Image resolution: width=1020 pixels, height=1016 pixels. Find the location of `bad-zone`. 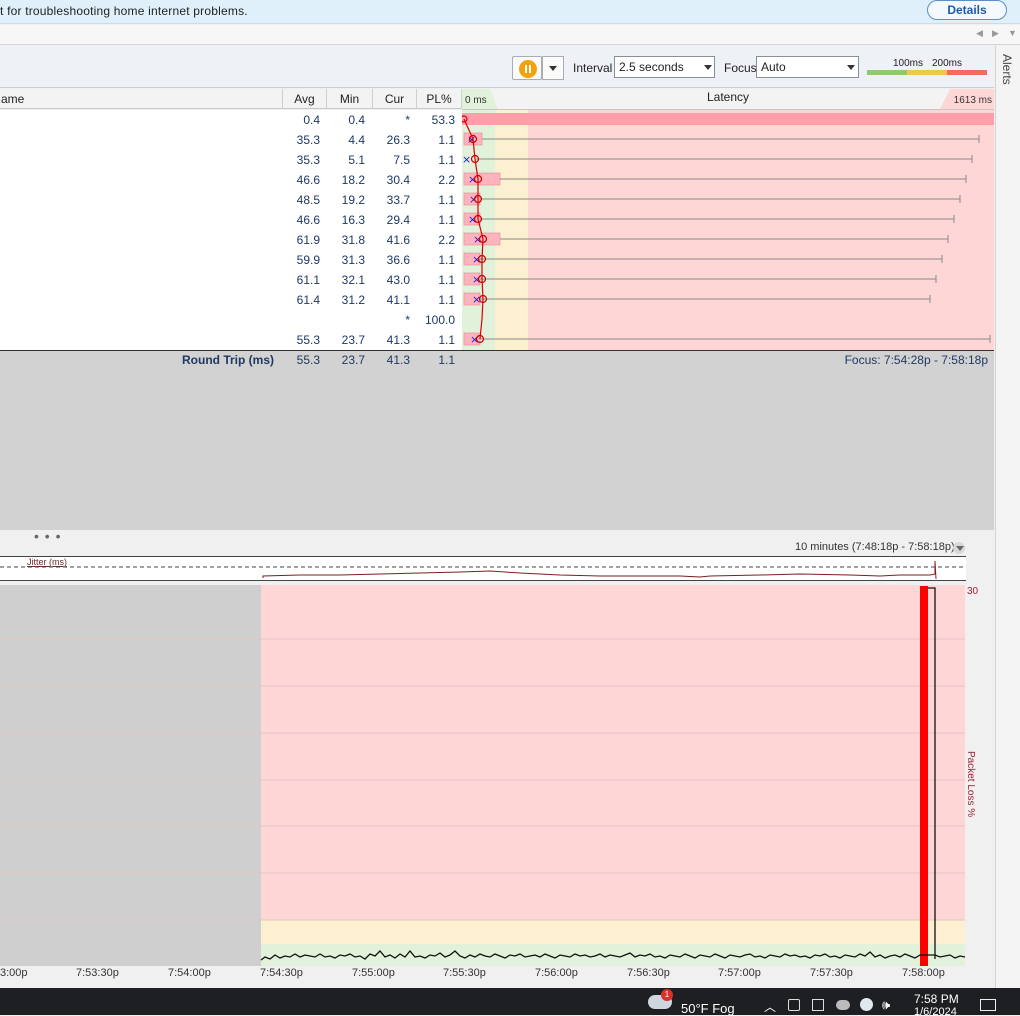

bad-zone is located at coordinates (761, 230).